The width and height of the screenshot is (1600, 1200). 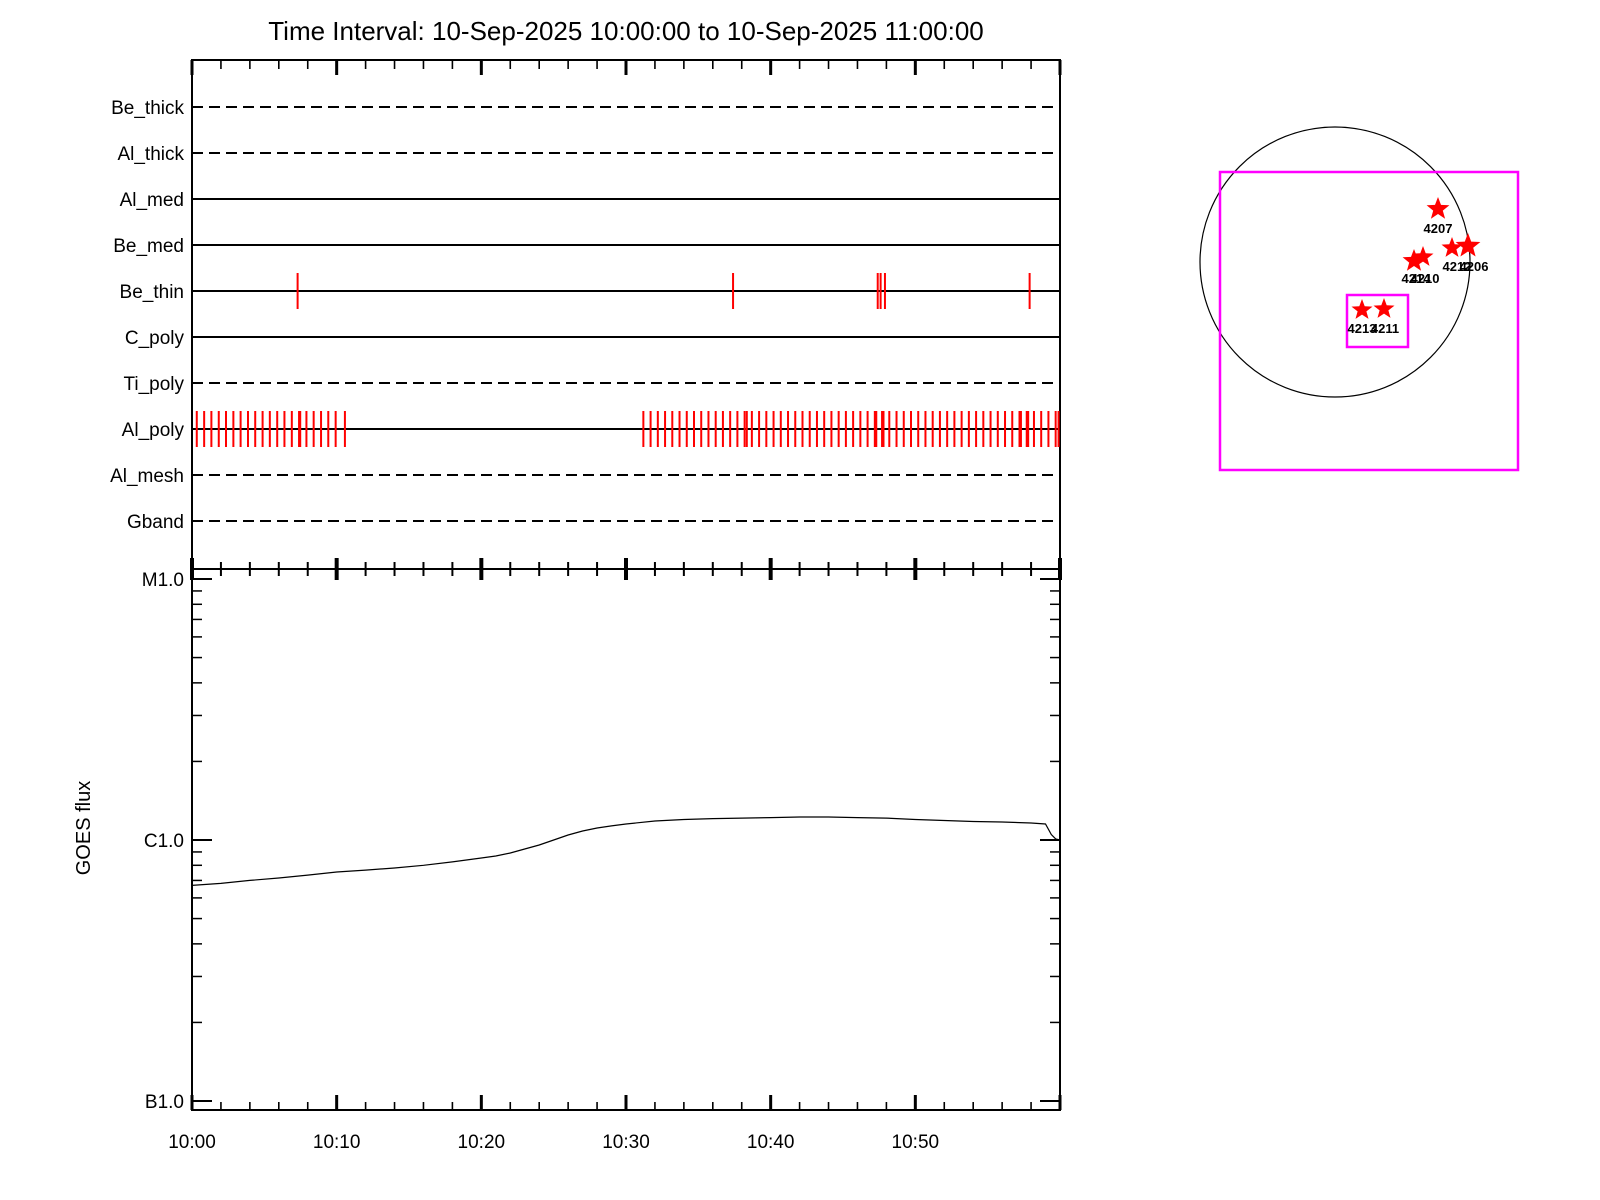 What do you see at coordinates (164, 841) in the screenshot?
I see `ytick-label-C1.0: C1.0` at bounding box center [164, 841].